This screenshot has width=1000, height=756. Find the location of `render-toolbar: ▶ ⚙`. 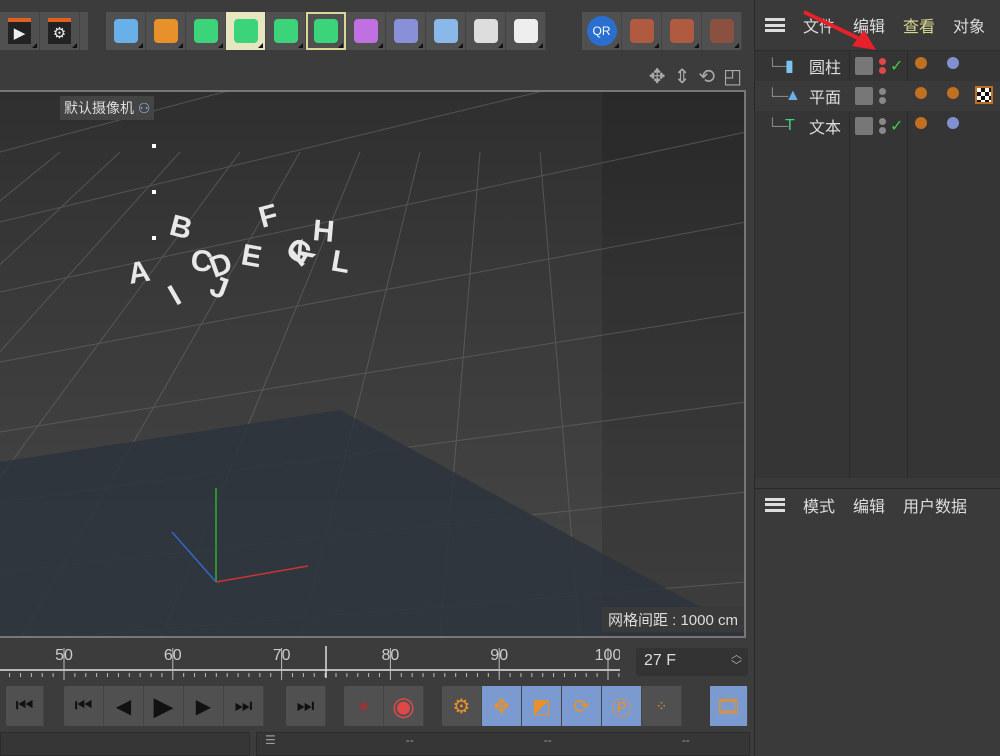

render-toolbar: ▶ ⚙ is located at coordinates (44, 31).